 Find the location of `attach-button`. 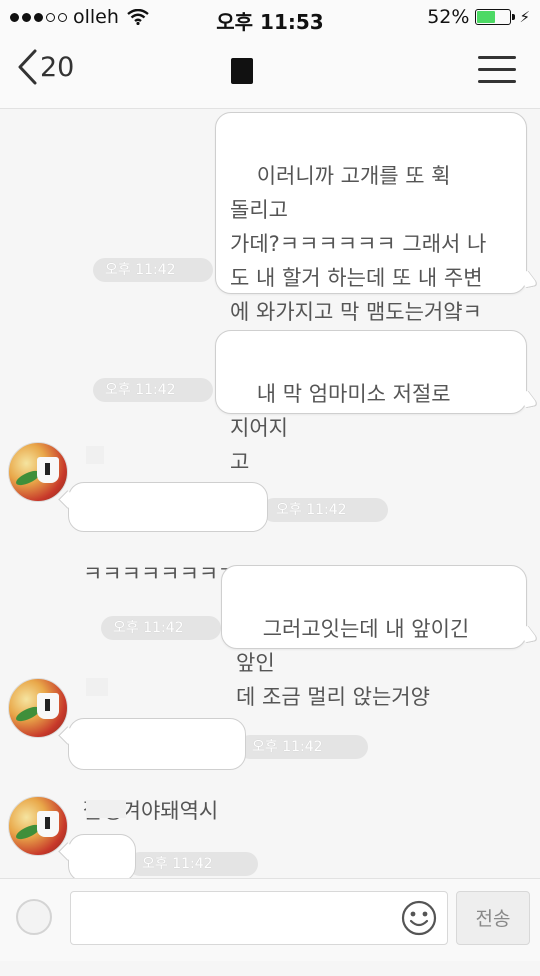

attach-button is located at coordinates (34, 917).